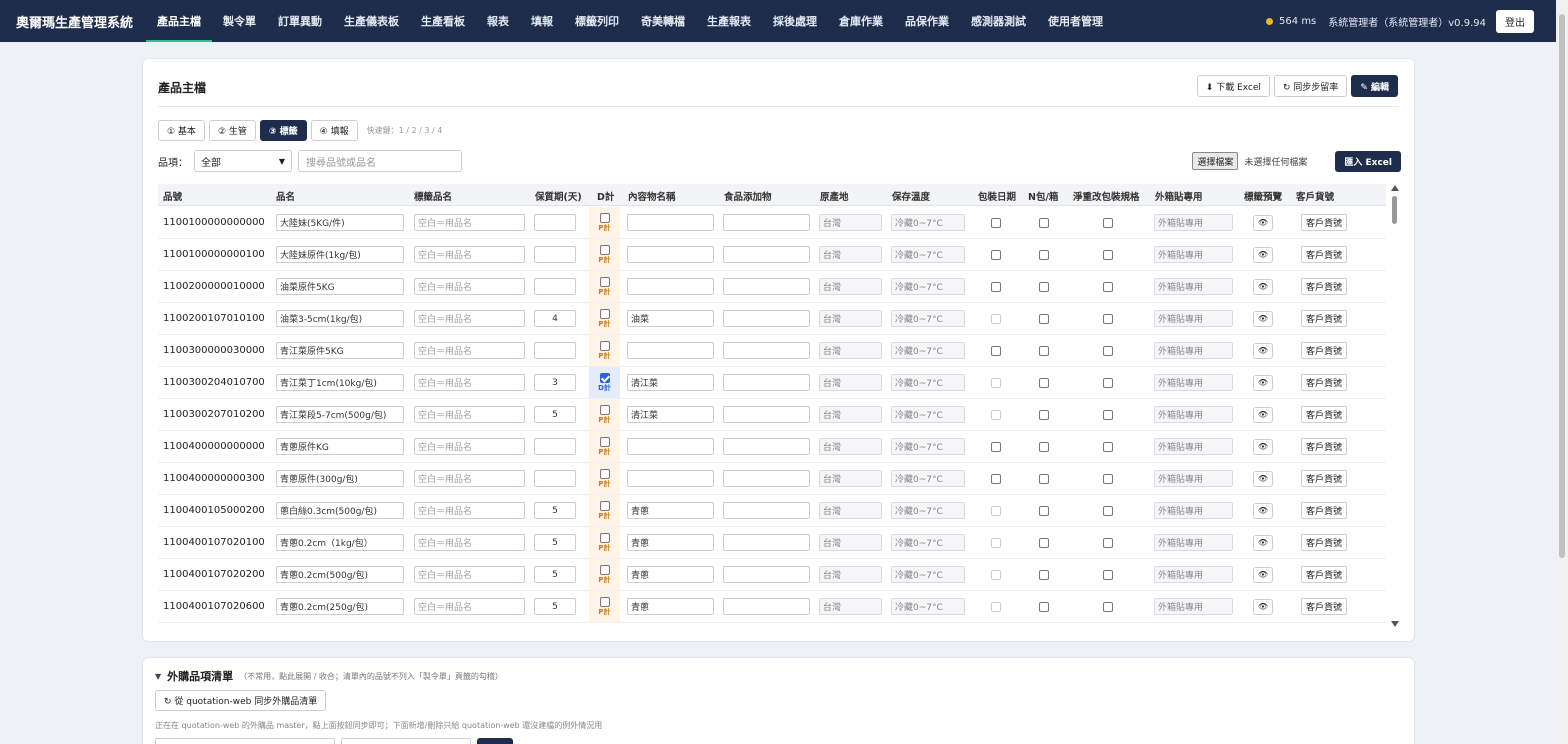 Image resolution: width=1568 pixels, height=744 pixels. Describe the element at coordinates (241, 700) in the screenshot. I see `sync-purchased-button: ↻ 從 quotation-web 同步外購品清單` at that location.